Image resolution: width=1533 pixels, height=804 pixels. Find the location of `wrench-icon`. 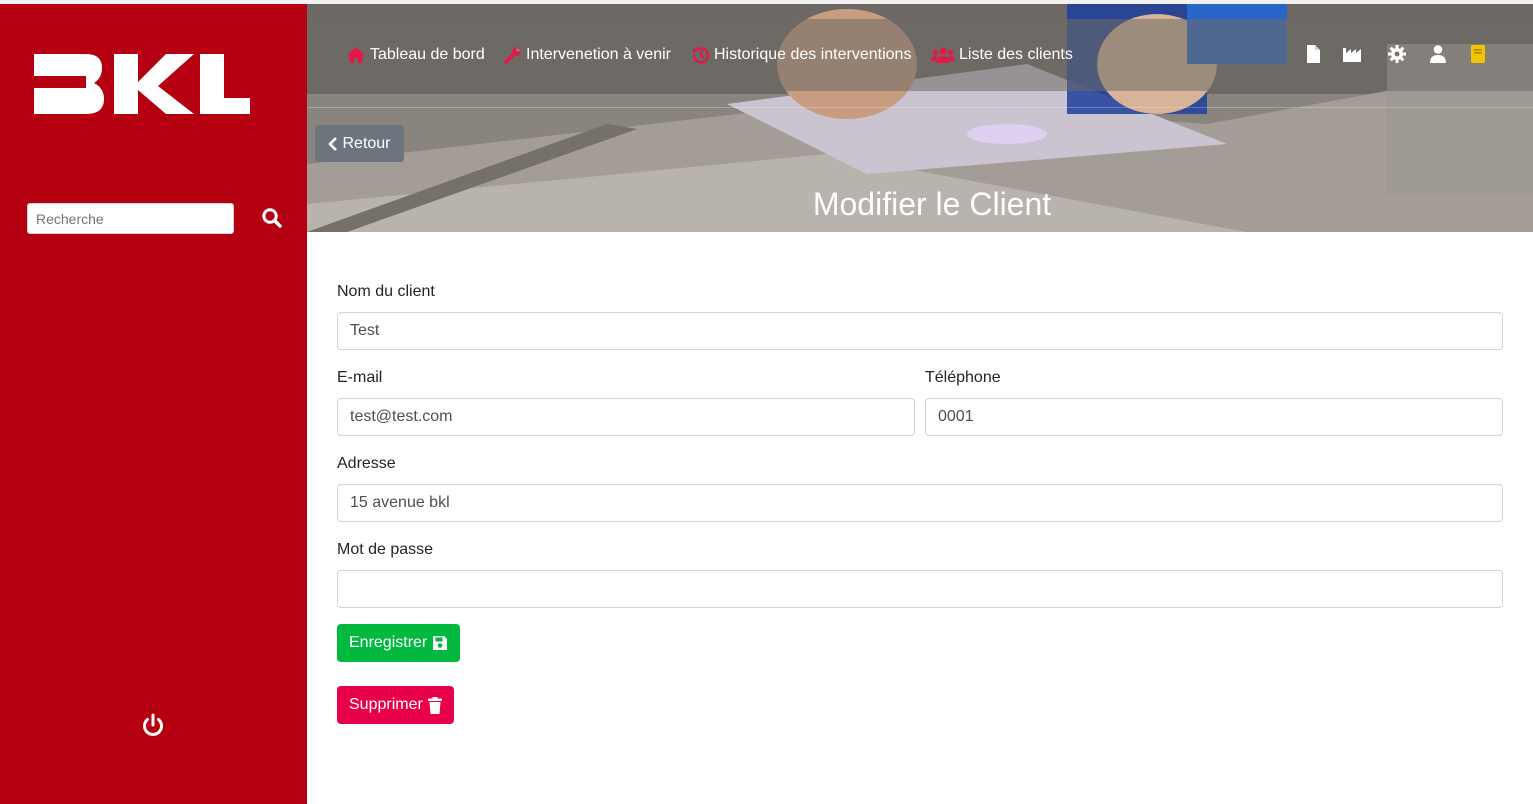

wrench-icon is located at coordinates (512, 55).